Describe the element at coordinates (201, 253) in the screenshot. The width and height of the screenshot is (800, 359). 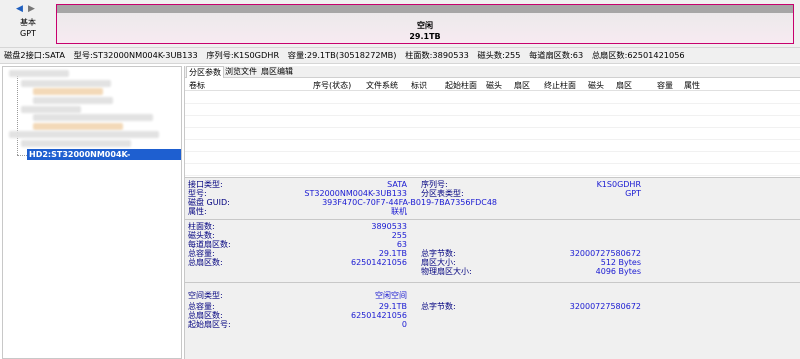
I see `capacity-label: 总容量:` at that location.